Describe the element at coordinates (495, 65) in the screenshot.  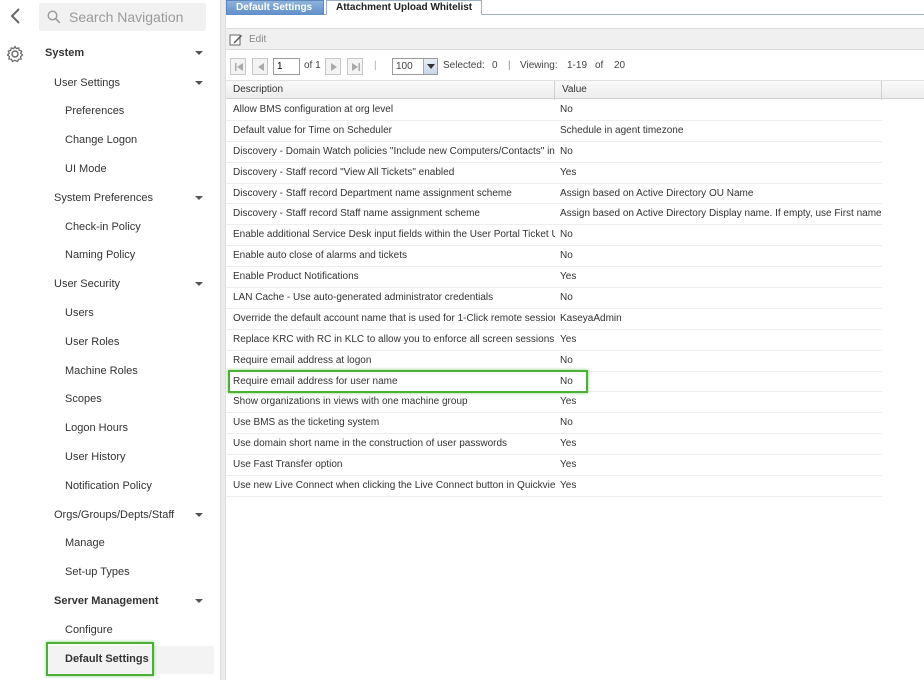
I see `selected-count: 0` at that location.